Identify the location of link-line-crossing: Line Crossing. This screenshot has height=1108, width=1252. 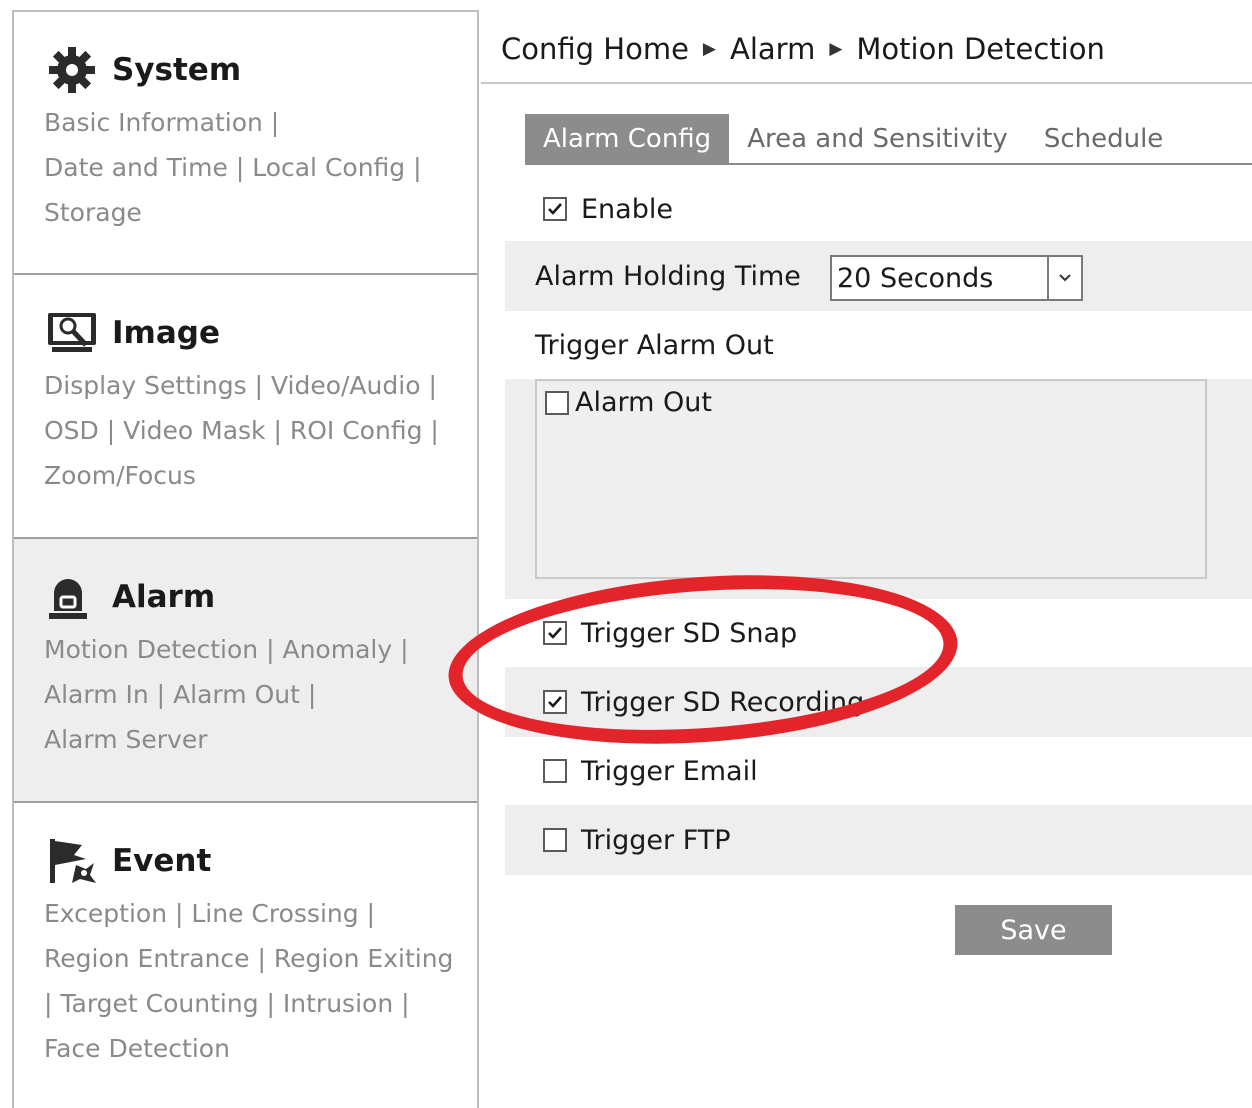
(274, 913).